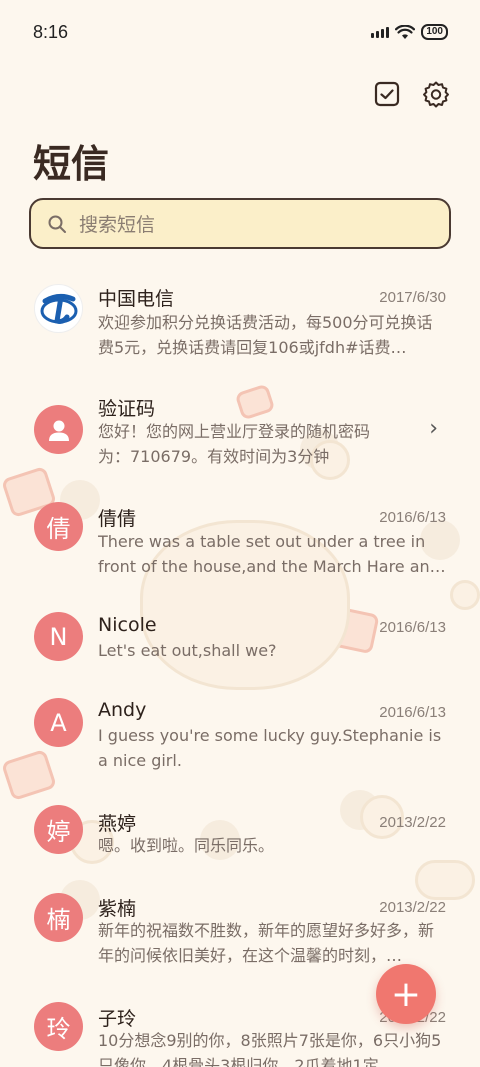  What do you see at coordinates (58, 722) in the screenshot?
I see `avatar: A` at bounding box center [58, 722].